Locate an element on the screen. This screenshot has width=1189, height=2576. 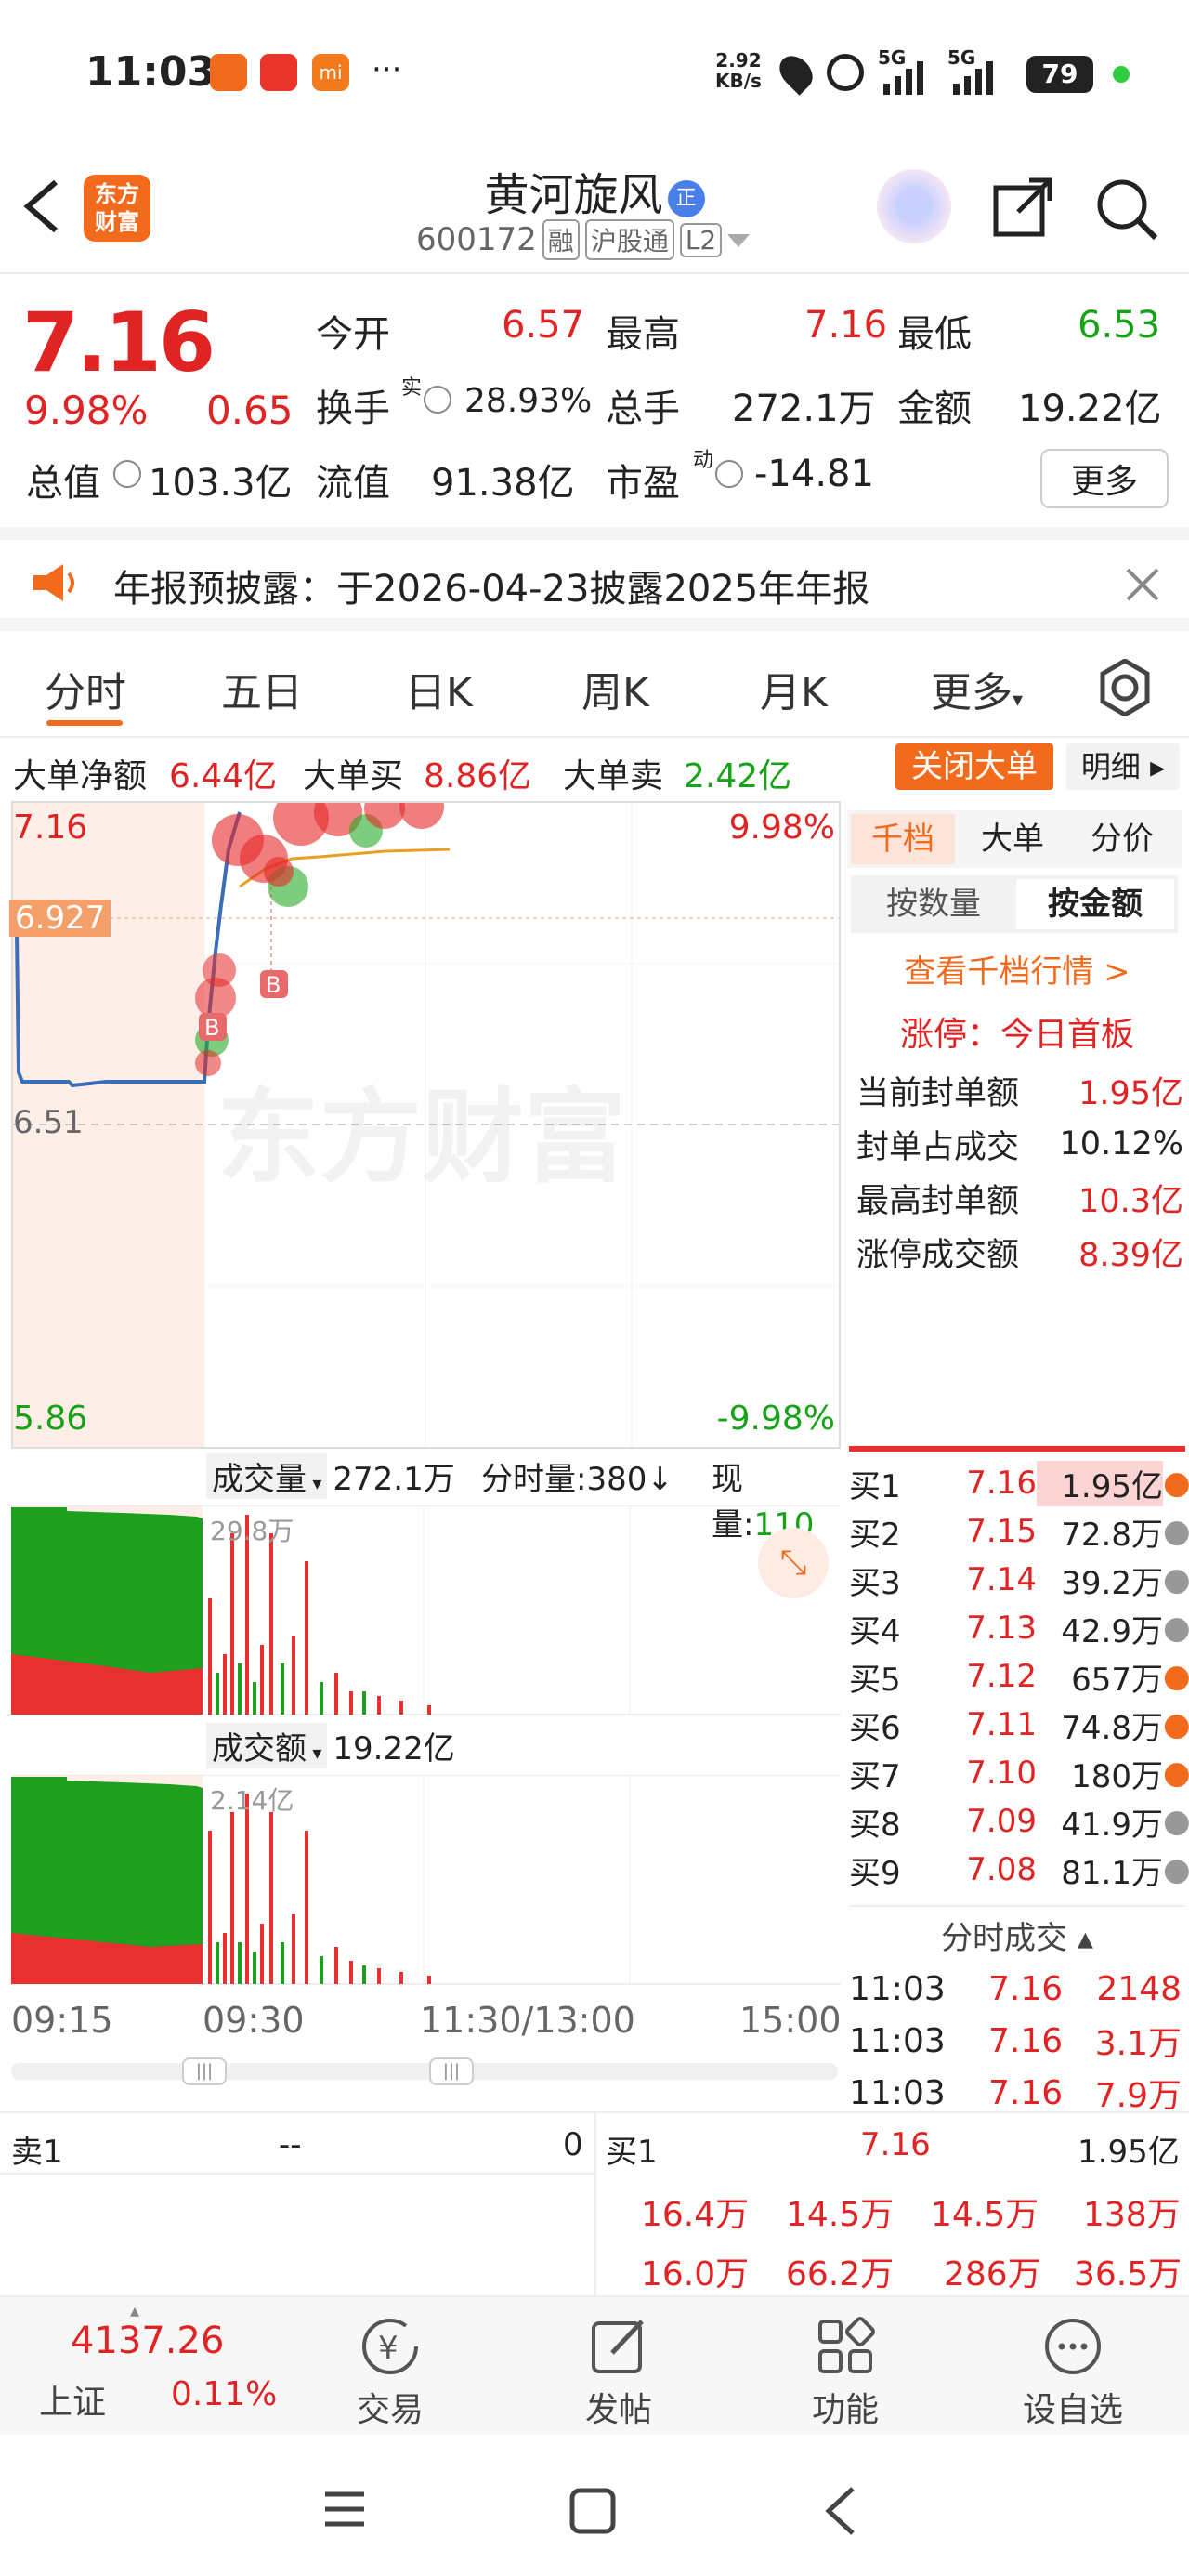
tab-price-dist: 分价 is located at coordinates (1122, 839).